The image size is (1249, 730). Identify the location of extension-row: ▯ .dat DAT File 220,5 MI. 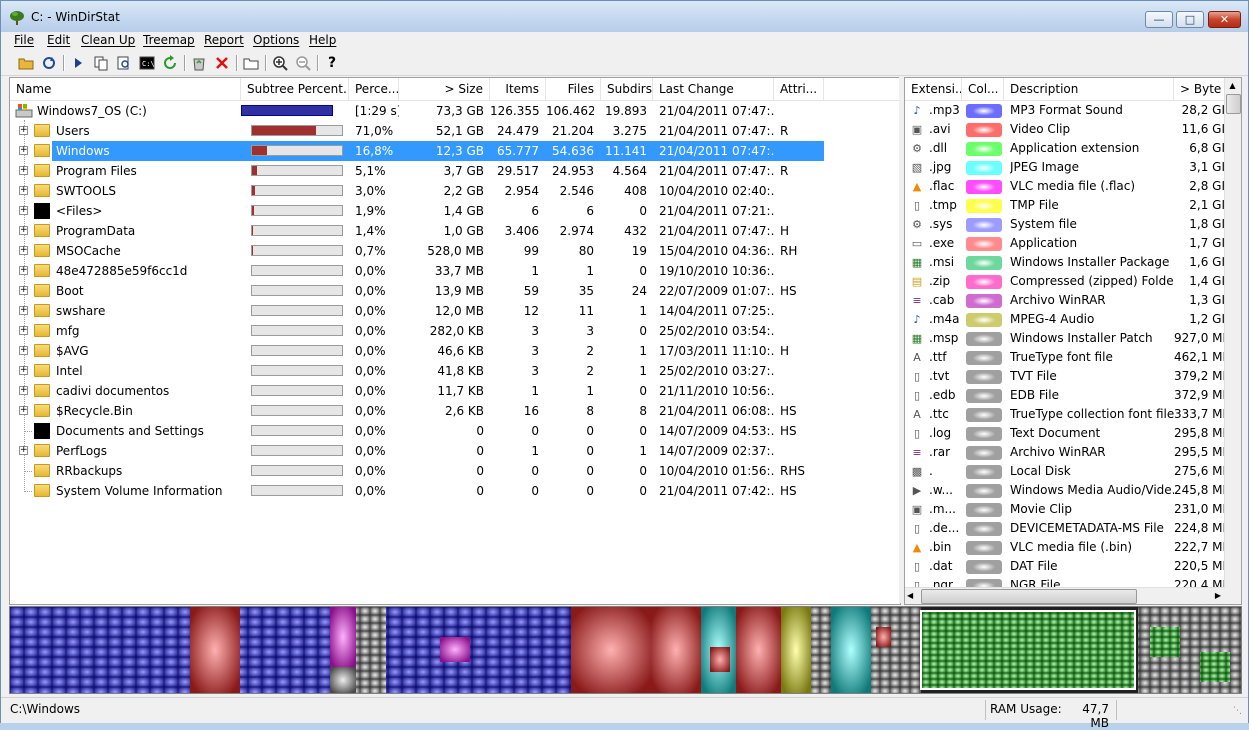
(1065, 566).